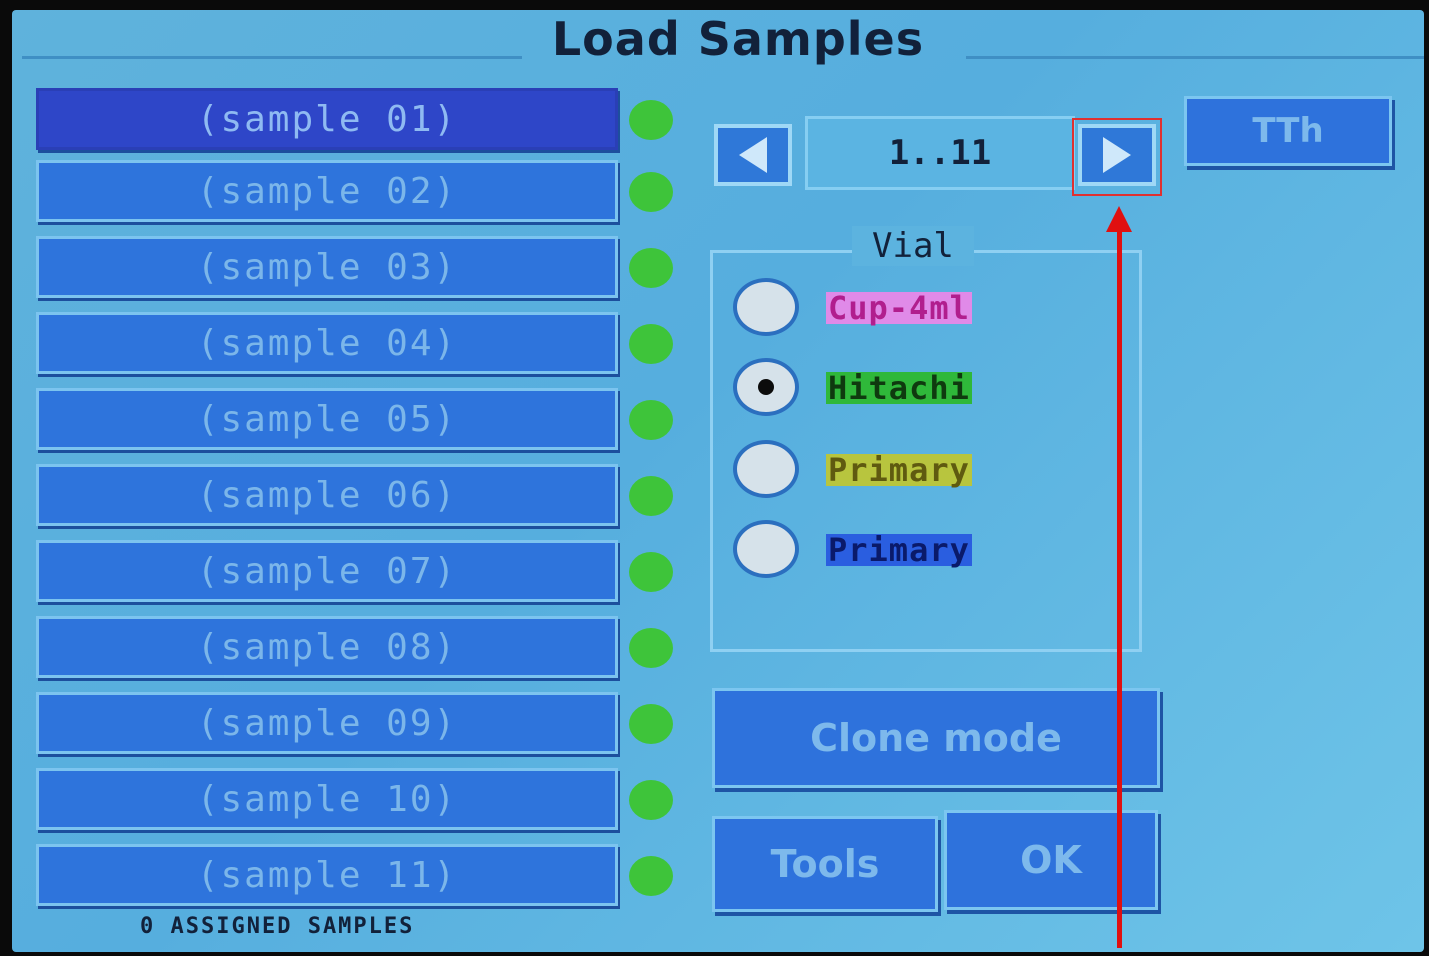  I want to click on radio-selected-dot, so click(766, 387).